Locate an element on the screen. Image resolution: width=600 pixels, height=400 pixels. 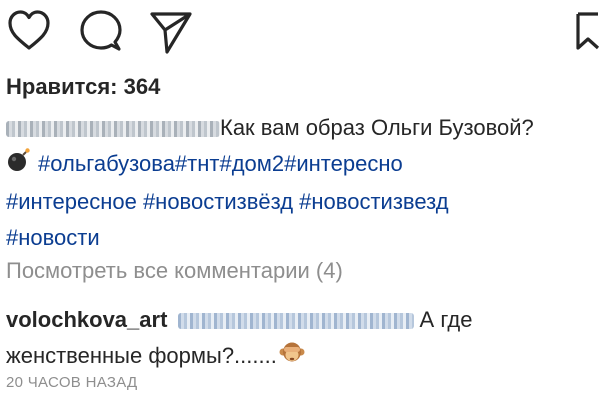
view-all-comments-link: Посмотреть все комментарии (4) is located at coordinates (174, 271).